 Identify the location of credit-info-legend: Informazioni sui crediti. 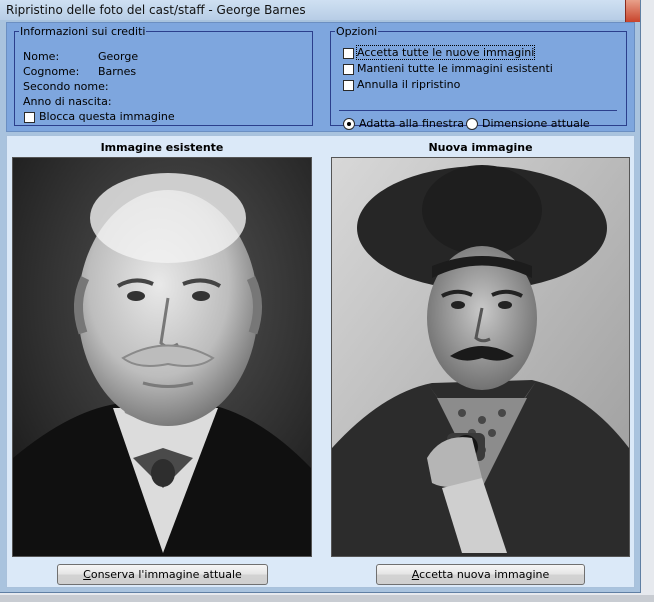
(83, 31).